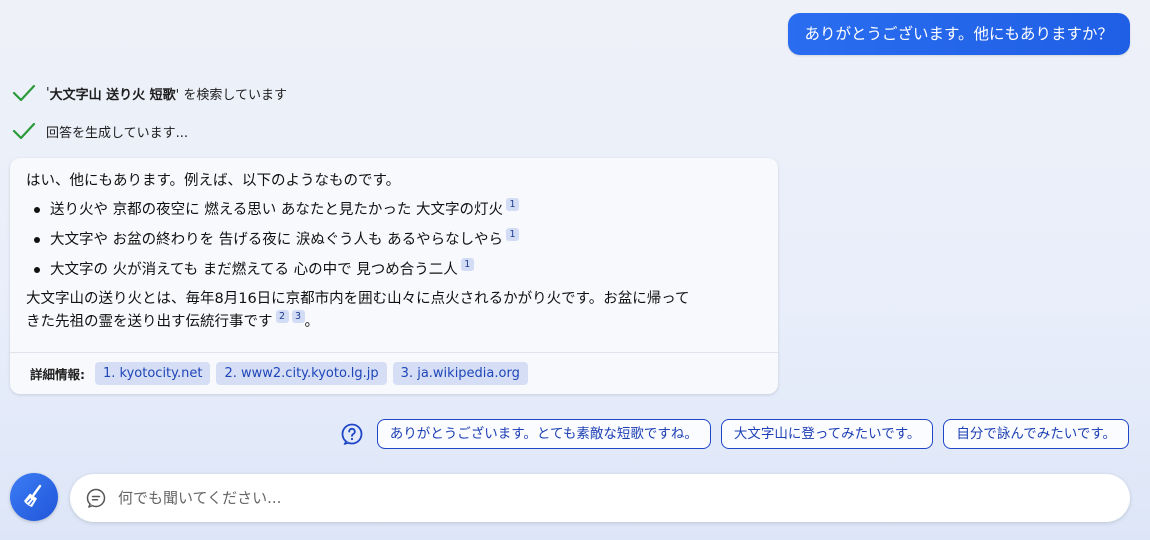 The width and height of the screenshot is (1150, 540). I want to click on question-circle-icon, so click(352, 434).